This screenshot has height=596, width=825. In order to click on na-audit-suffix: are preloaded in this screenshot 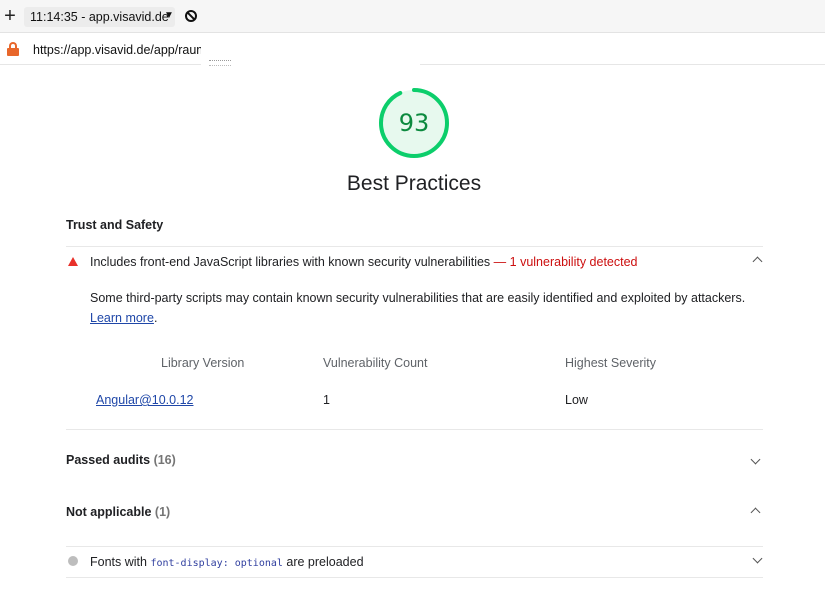, I will do `click(325, 562)`.